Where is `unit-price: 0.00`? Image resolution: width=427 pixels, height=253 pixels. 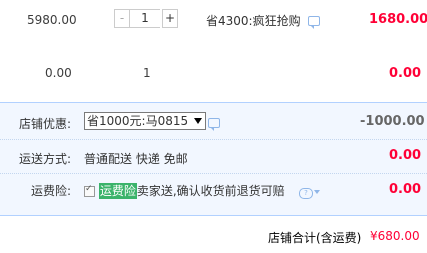 unit-price: 0.00 is located at coordinates (58, 73).